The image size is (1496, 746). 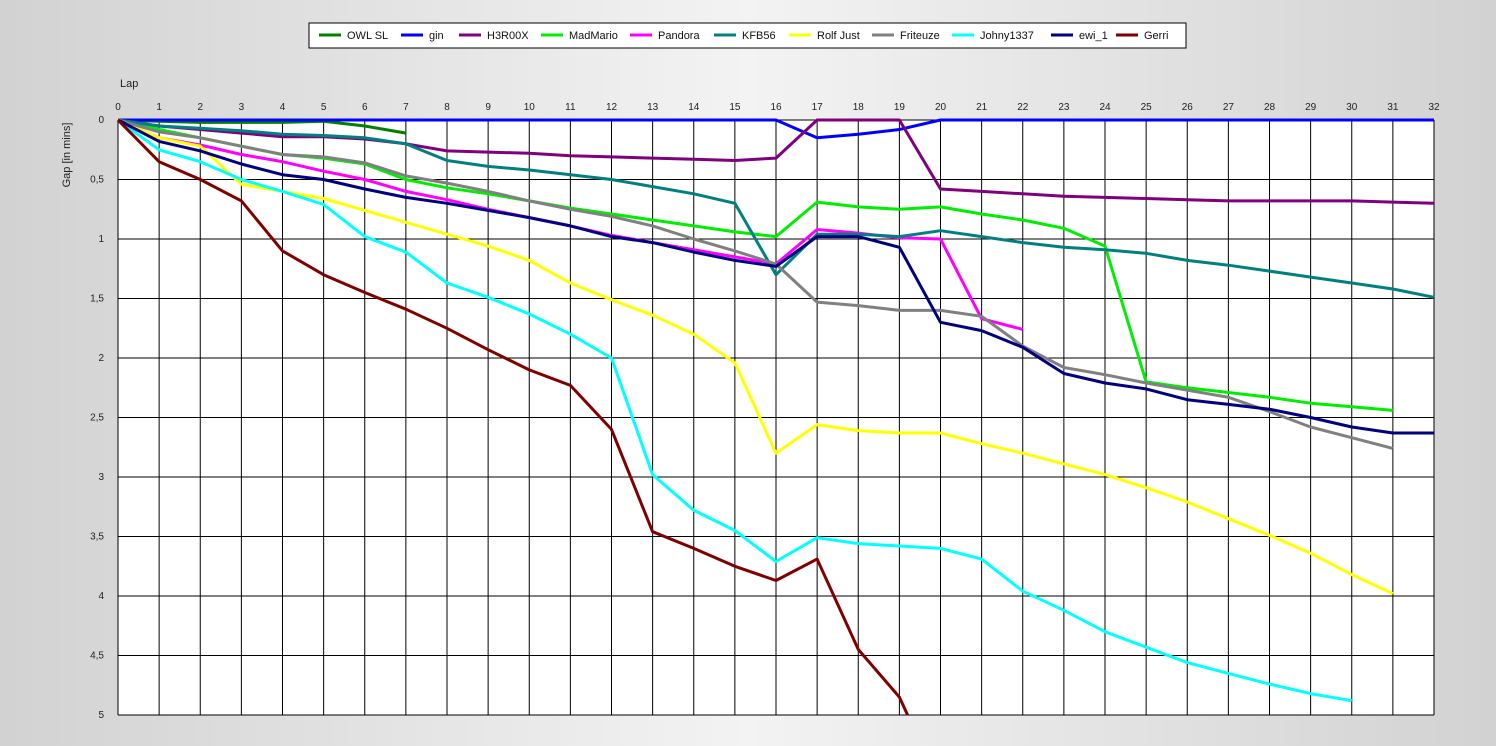 I want to click on legend-label: Pandora, so click(x=679, y=36).